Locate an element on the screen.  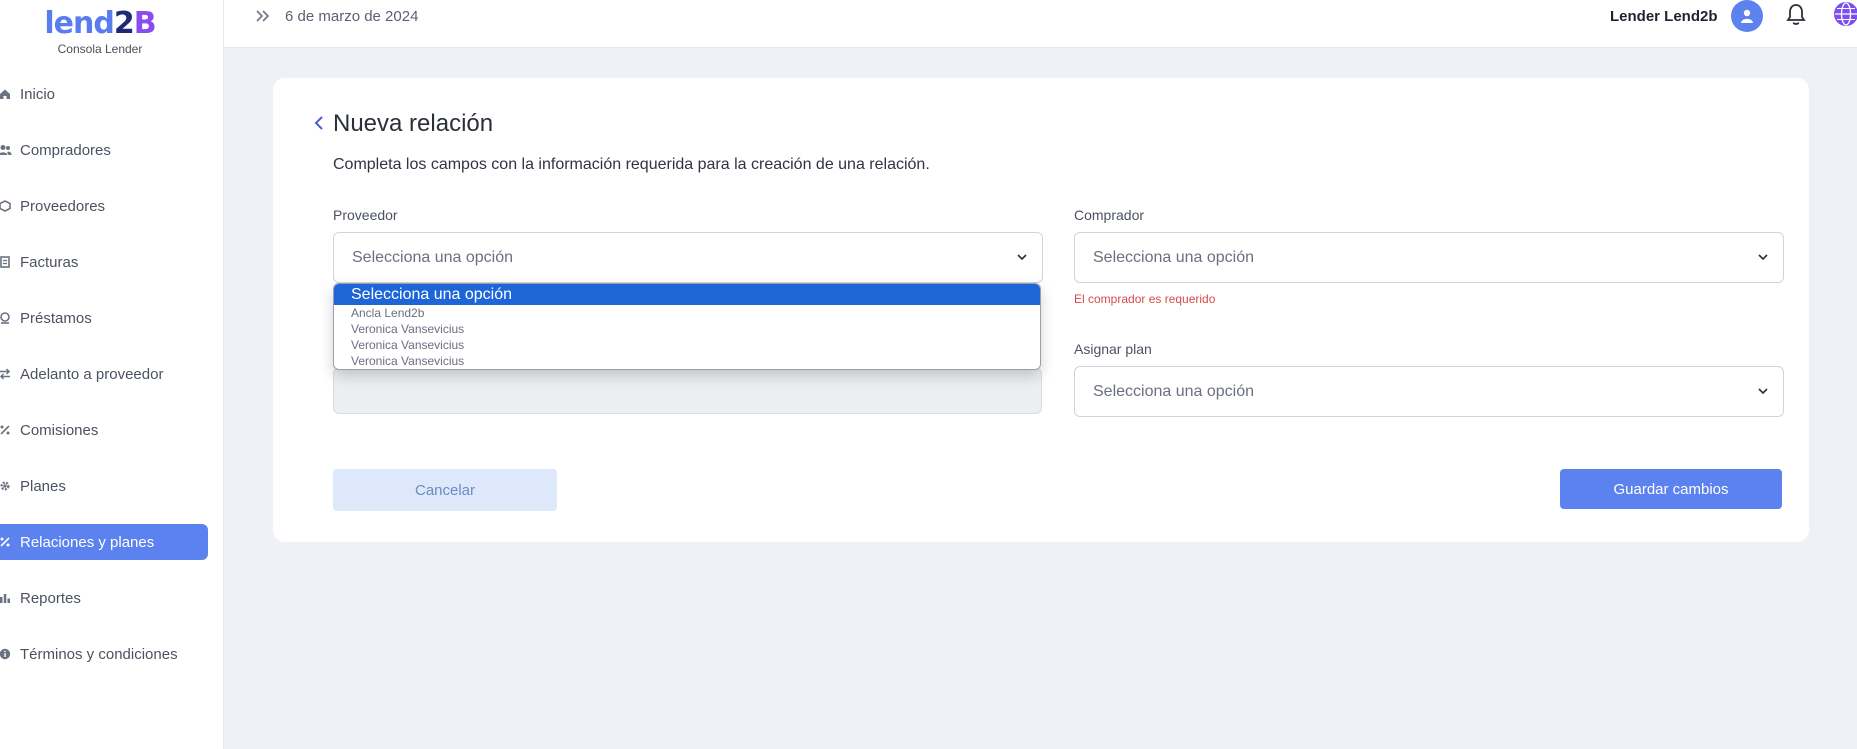
transfer-icon is located at coordinates (7, 374).